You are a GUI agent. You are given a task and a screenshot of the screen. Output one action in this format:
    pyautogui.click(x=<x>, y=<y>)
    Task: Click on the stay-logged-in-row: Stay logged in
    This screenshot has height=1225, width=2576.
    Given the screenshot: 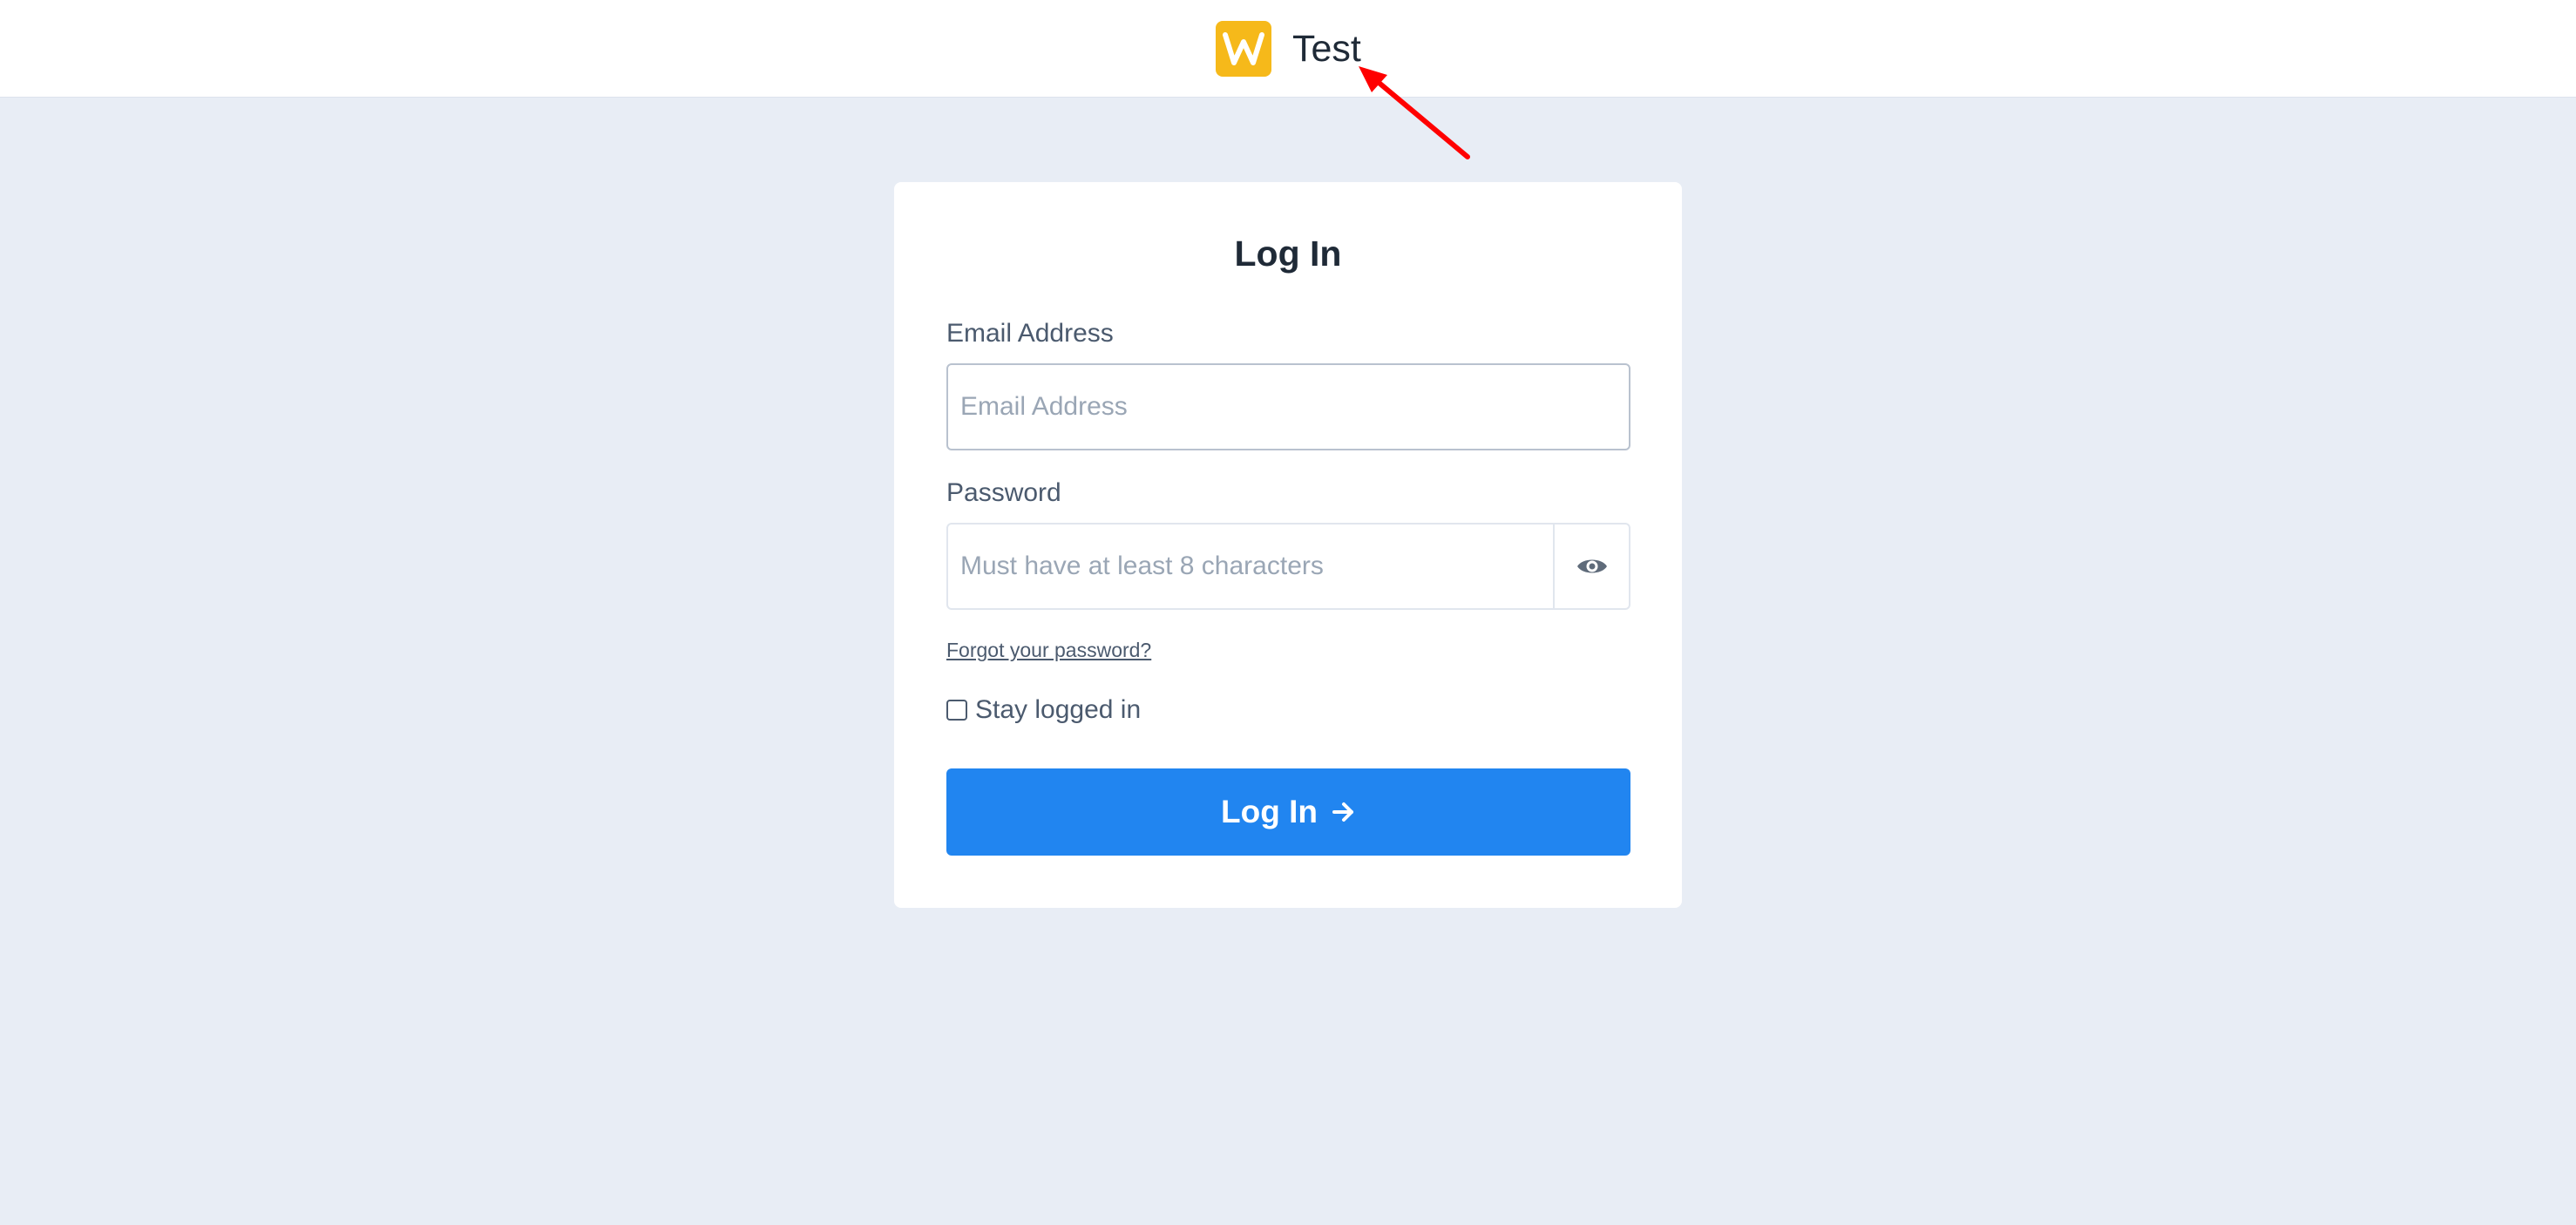 What is the action you would take?
    pyautogui.click(x=1044, y=710)
    